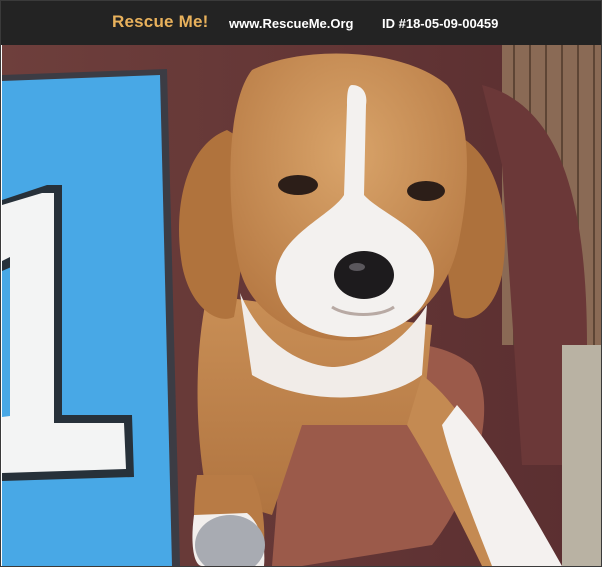 This screenshot has height=567, width=602. What do you see at coordinates (440, 23) in the screenshot?
I see `pet-id: ID #18-05-09-00459` at bounding box center [440, 23].